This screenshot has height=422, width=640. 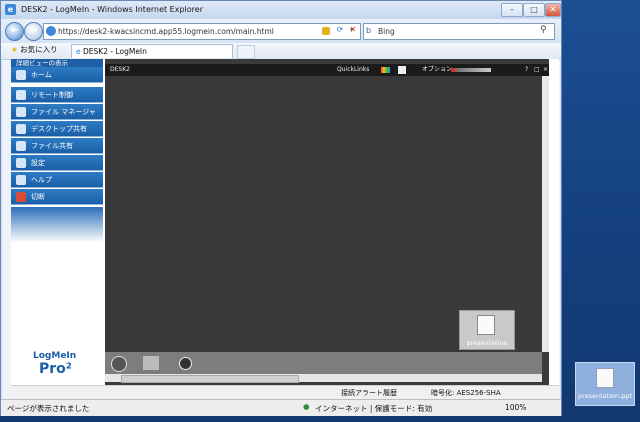 What do you see at coordinates (327, 70) in the screenshot?
I see `remote-toolbar: DESK2 QuickLinks オプション ? □ ×` at bounding box center [327, 70].